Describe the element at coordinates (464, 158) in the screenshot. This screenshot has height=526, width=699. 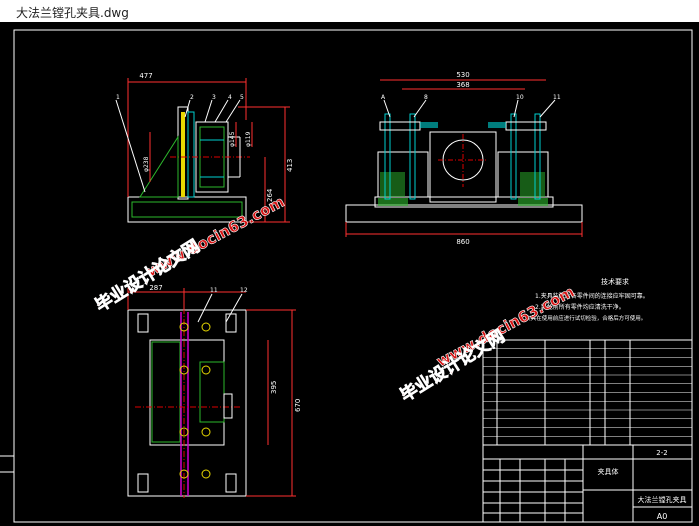
I see `side-view` at that location.